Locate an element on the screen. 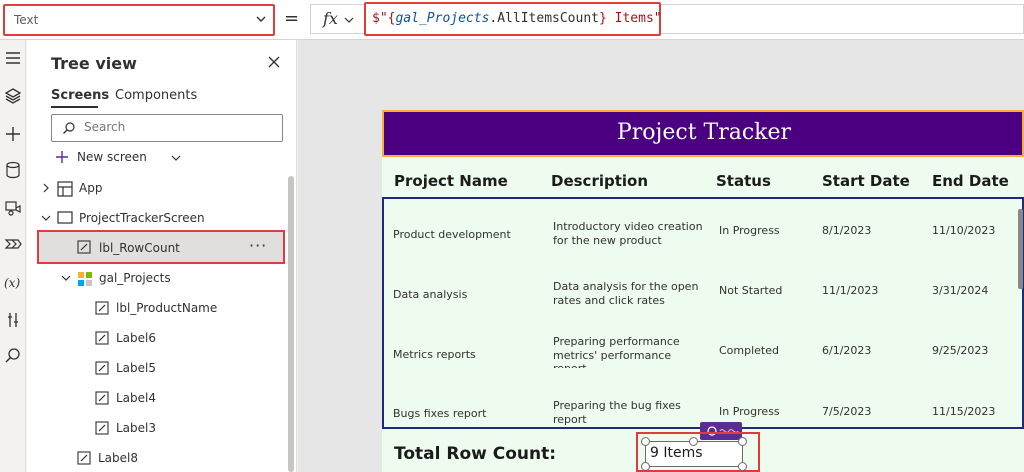 The image size is (1024, 472). search-input is located at coordinates (174, 127).